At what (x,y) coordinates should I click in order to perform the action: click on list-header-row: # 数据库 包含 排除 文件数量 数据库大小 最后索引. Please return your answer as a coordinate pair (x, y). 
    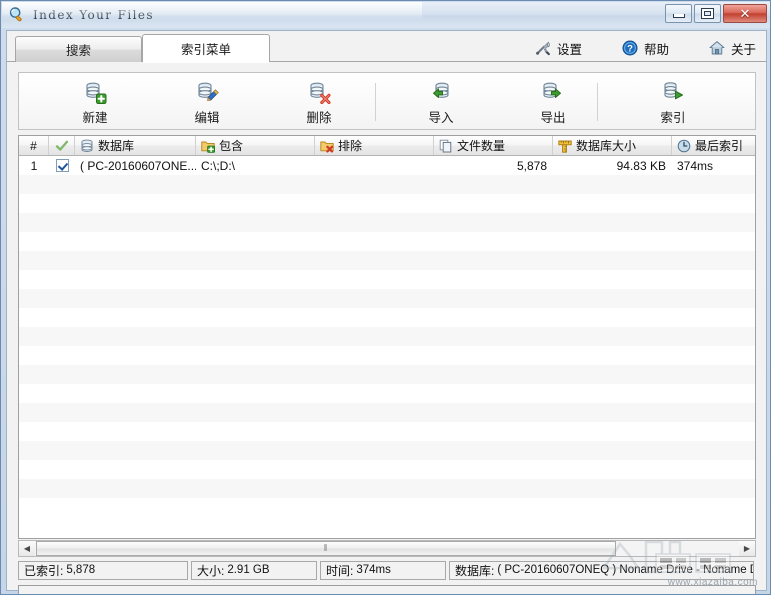
    Looking at the image, I should click on (387, 146).